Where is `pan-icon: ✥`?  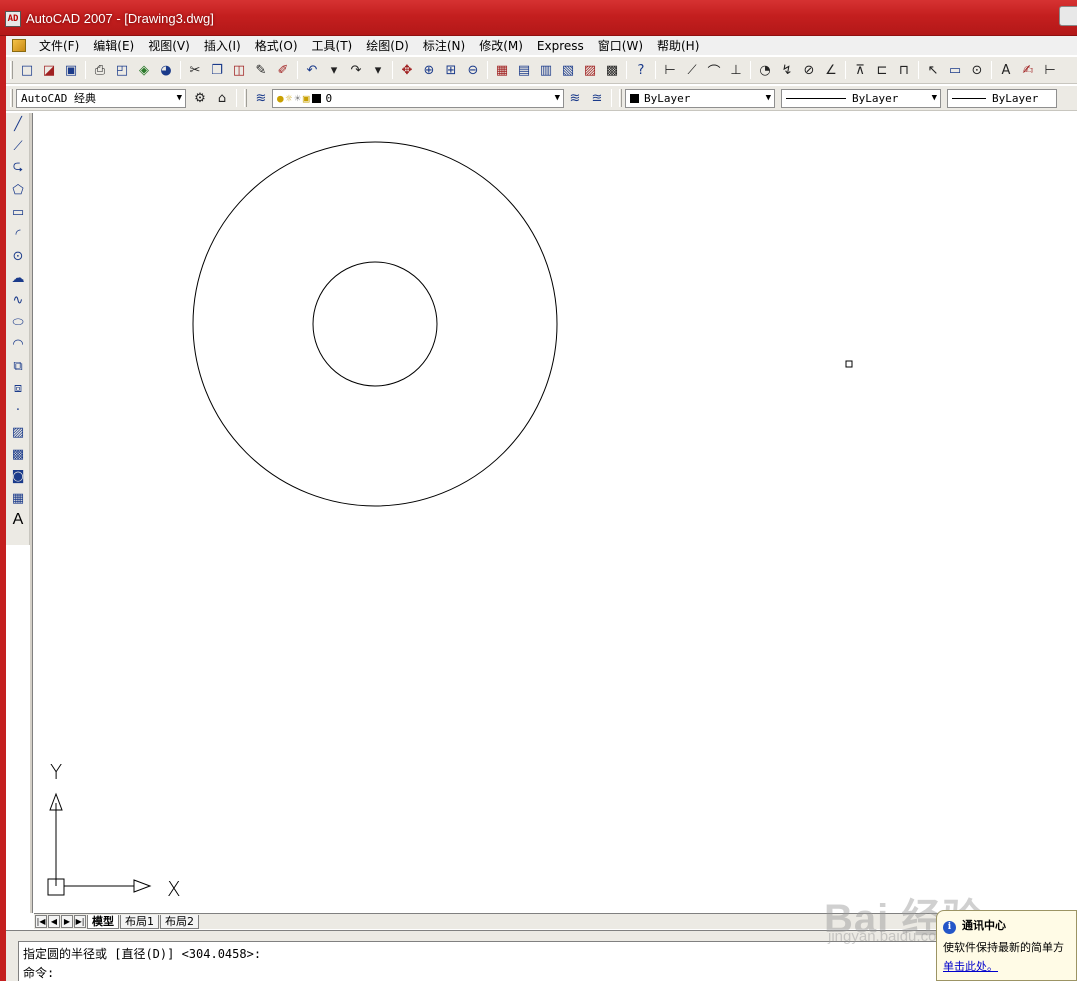
pan-icon: ✥ is located at coordinates (407, 70).